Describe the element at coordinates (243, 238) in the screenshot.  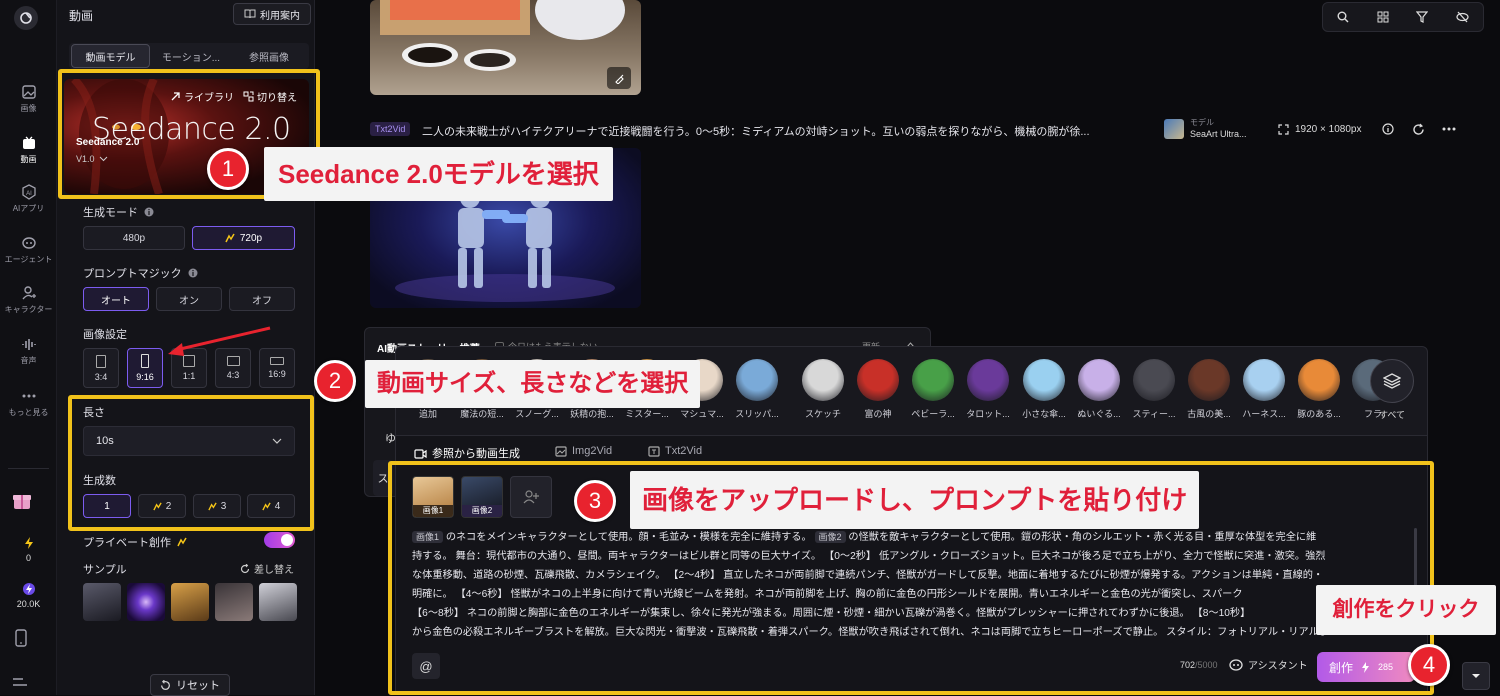
I see `res-720p-button: 720p` at that location.